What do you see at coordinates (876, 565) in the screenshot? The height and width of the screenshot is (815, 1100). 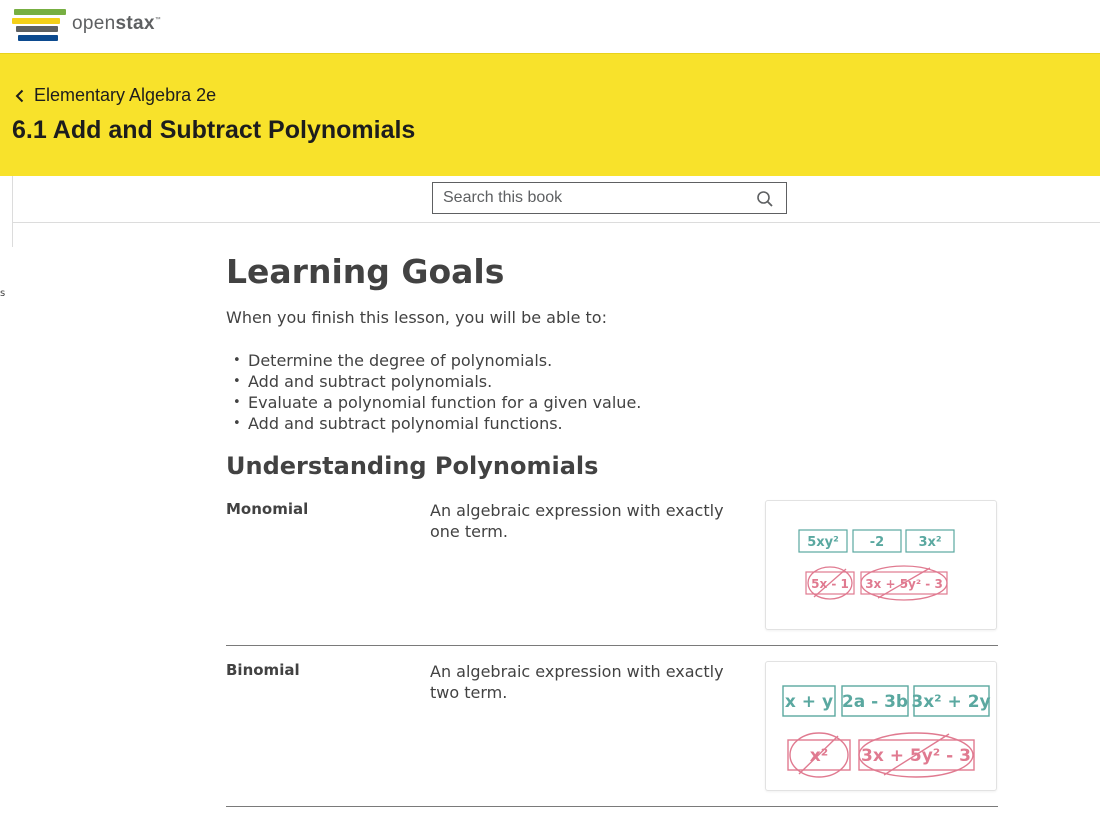 I see `monomial-illustration: 5xy² -2 3x² 5x - 1 3x + 5y² - 3` at bounding box center [876, 565].